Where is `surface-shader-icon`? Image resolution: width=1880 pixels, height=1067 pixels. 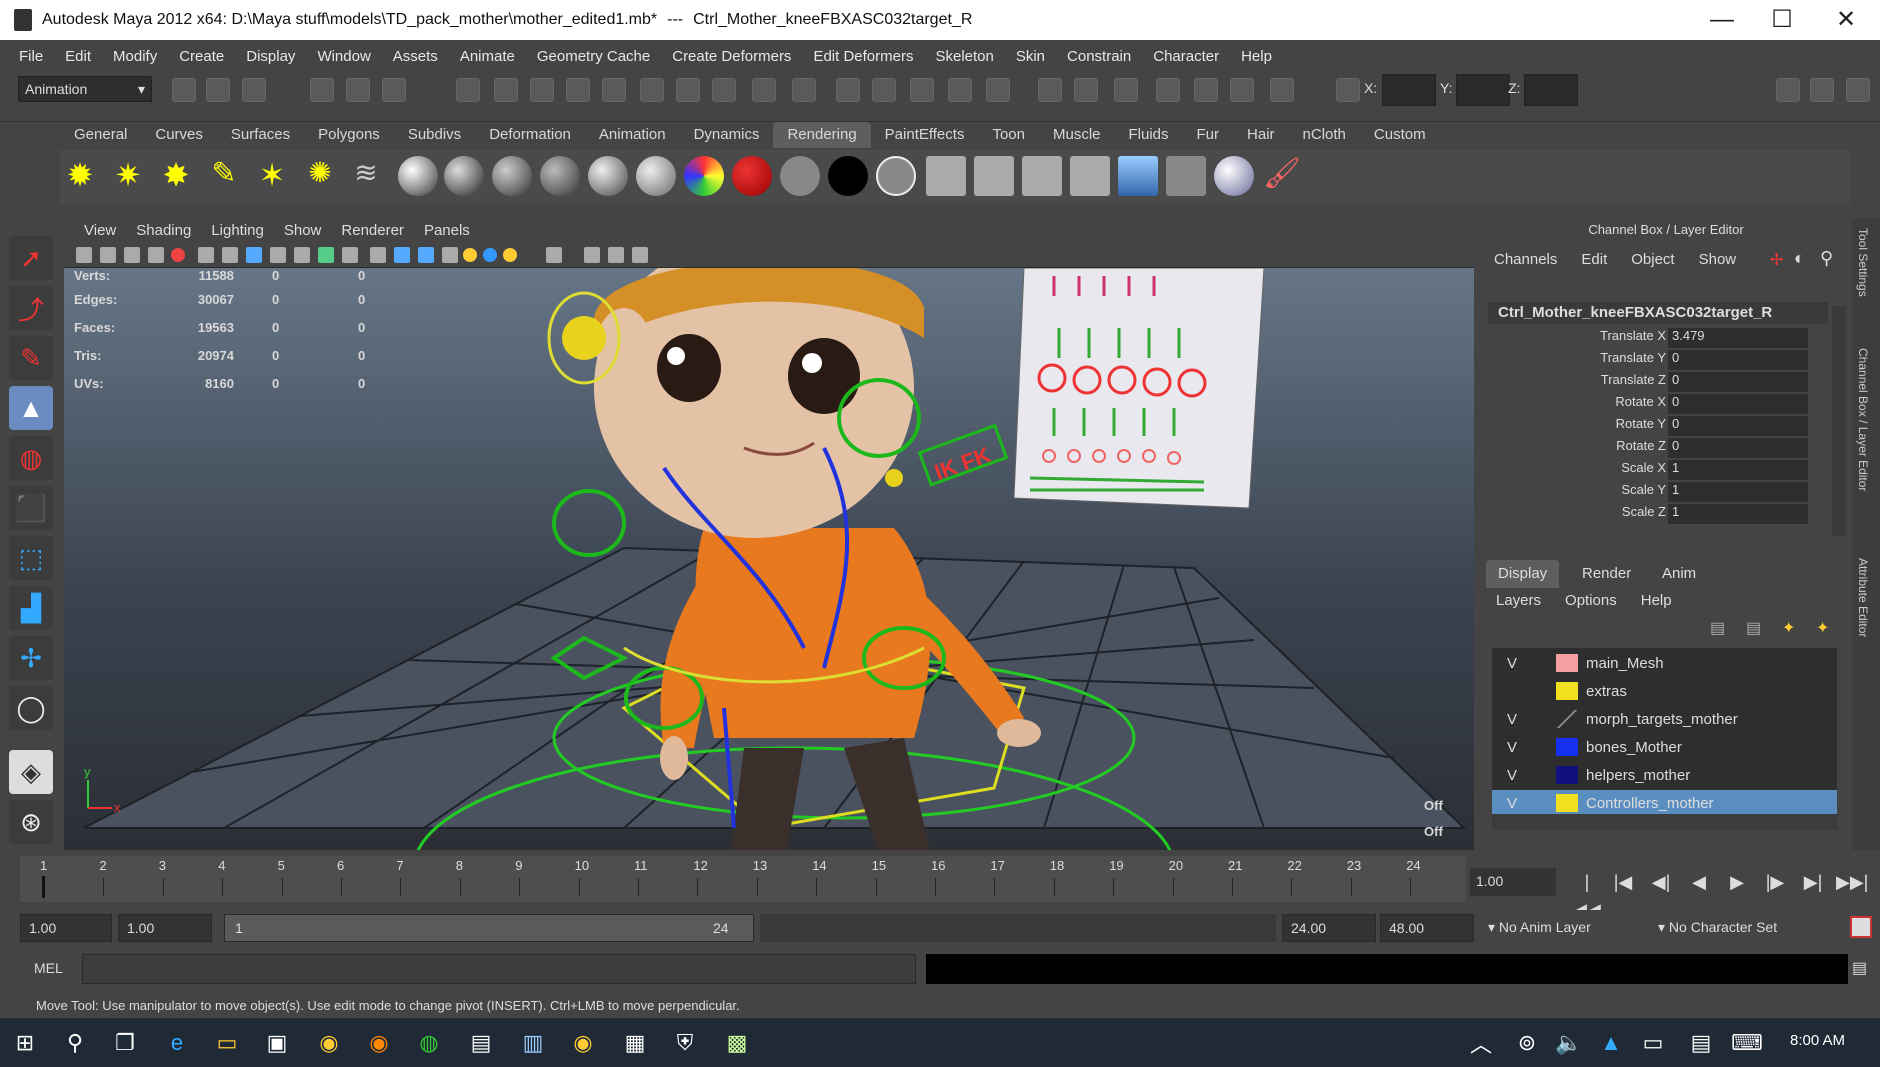 surface-shader-icon is located at coordinates (800, 176).